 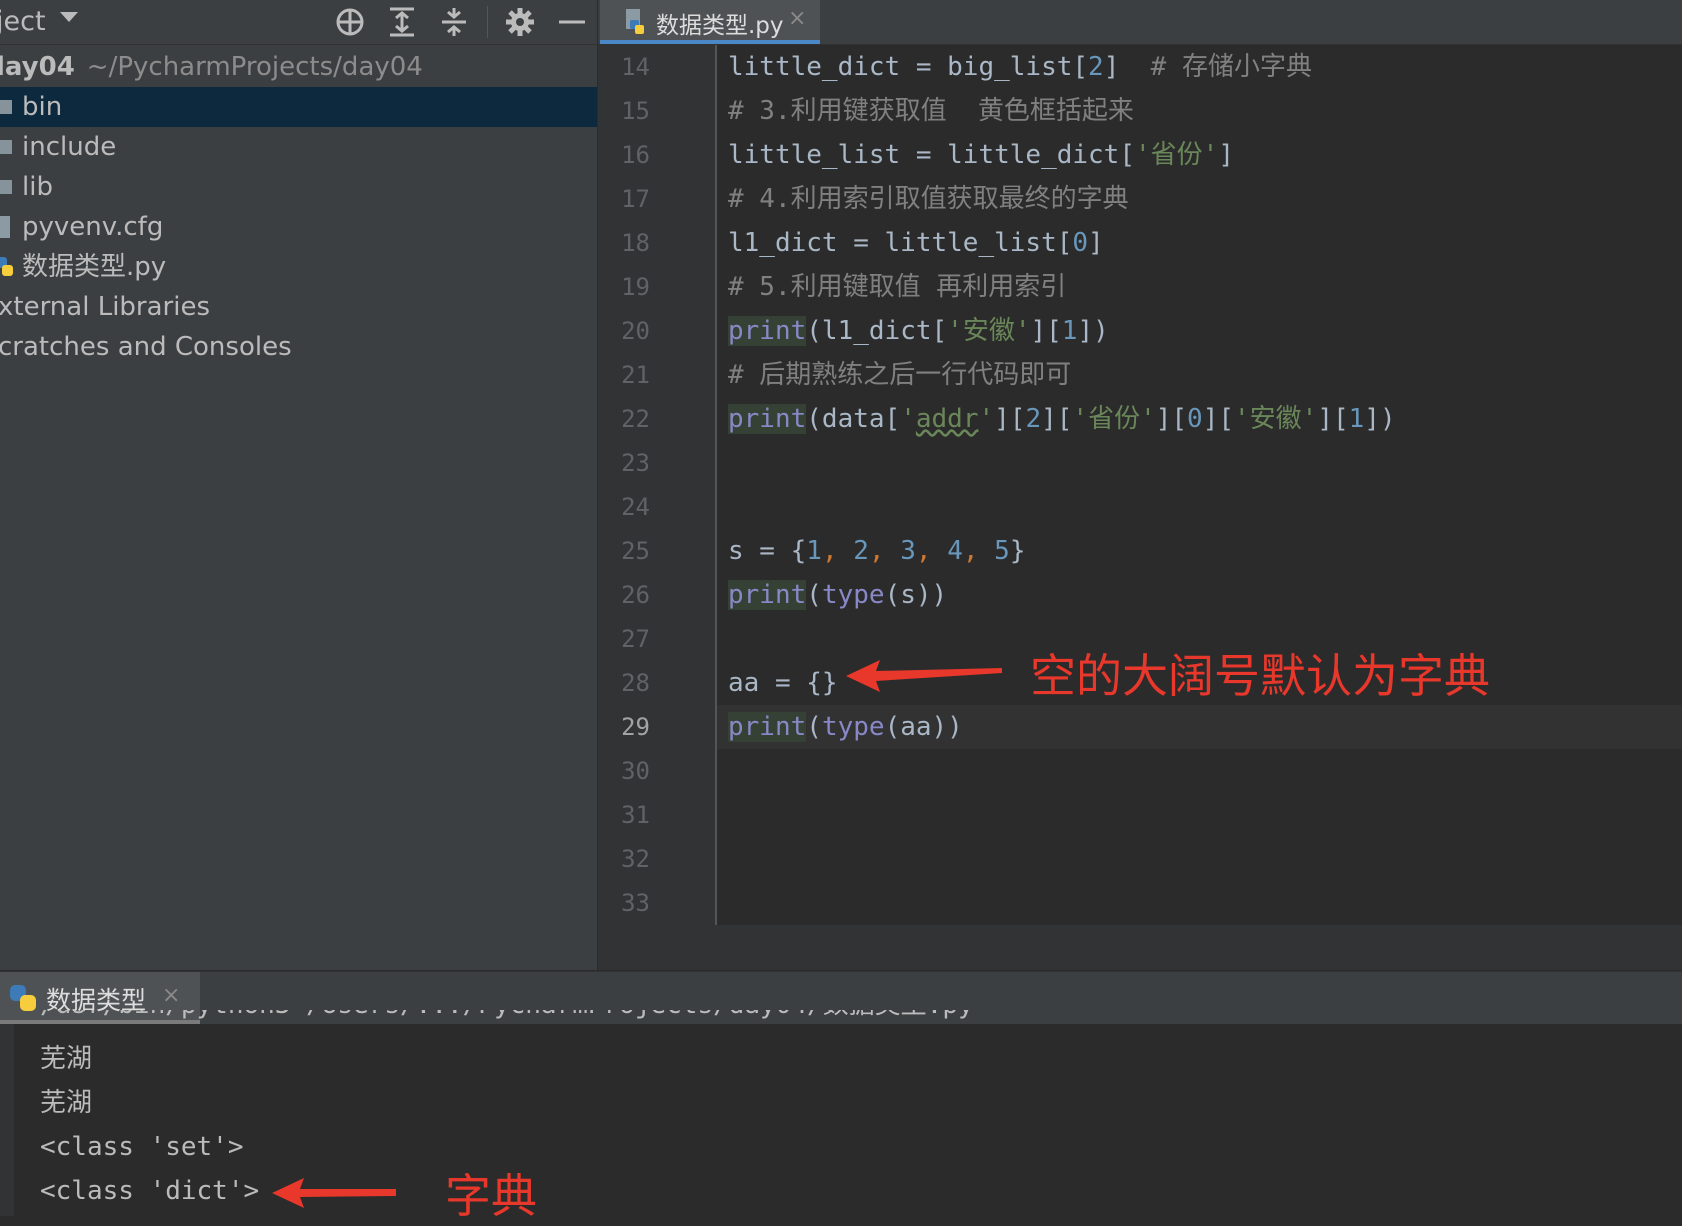 I want to click on tree-item-label: bin, so click(x=42, y=107).